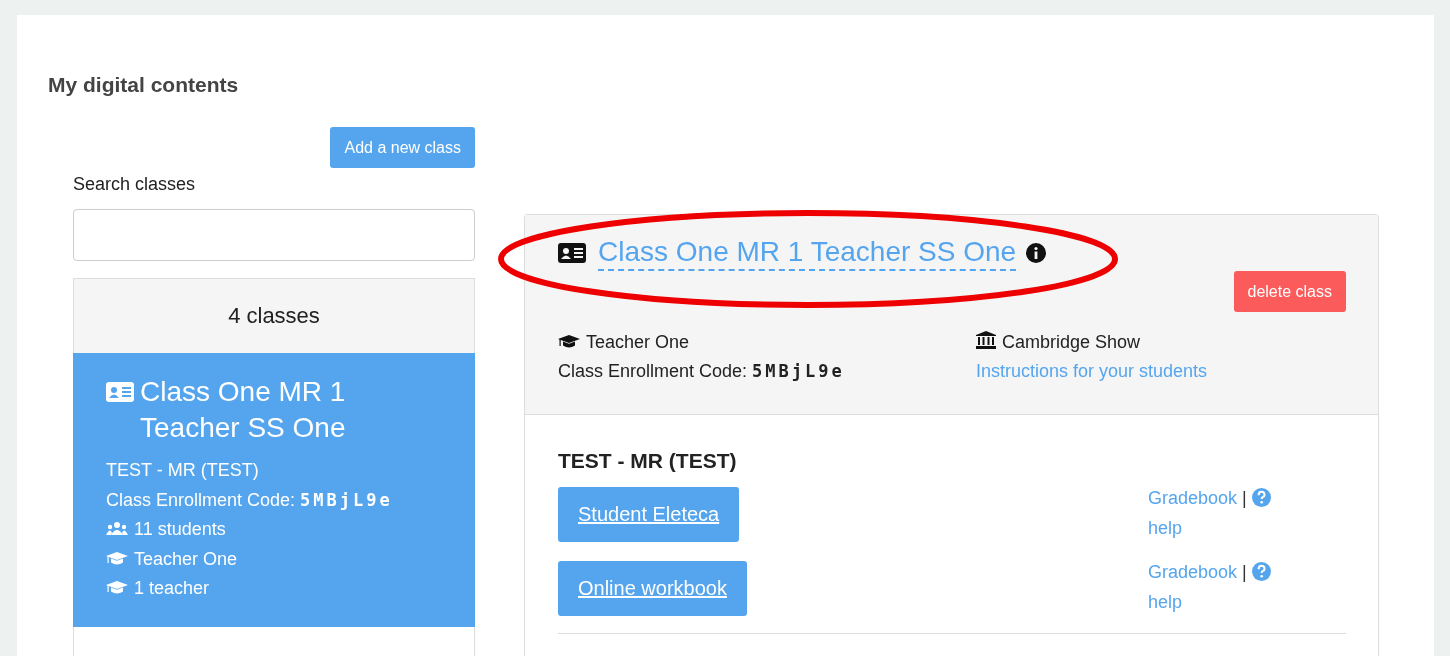 This screenshot has width=1450, height=656. What do you see at coordinates (172, 588) in the screenshot?
I see `teacher-count: 1 teacher` at bounding box center [172, 588].